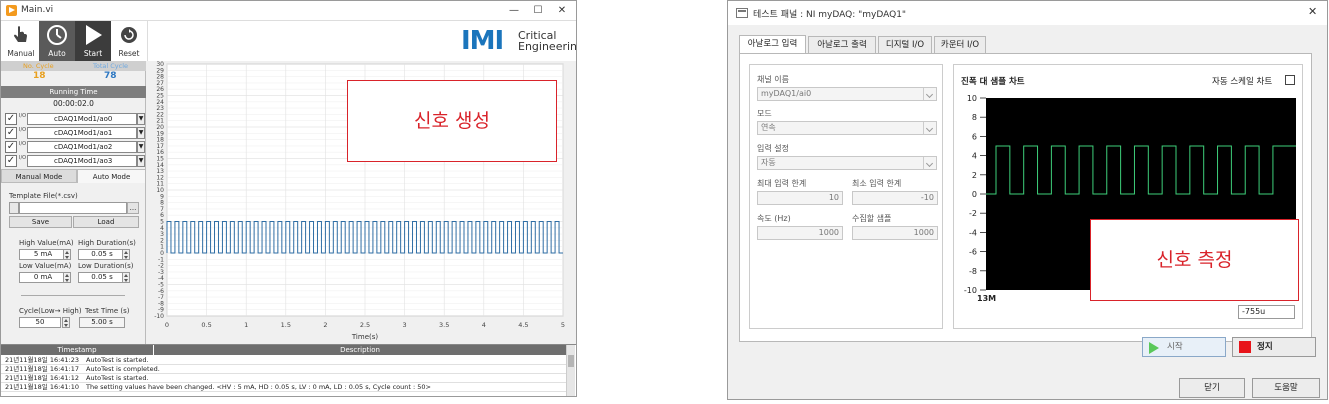 This screenshot has width=1329, height=404. I want to click on channel-select: cDAQ1Mod1/ao3, so click(82, 161).